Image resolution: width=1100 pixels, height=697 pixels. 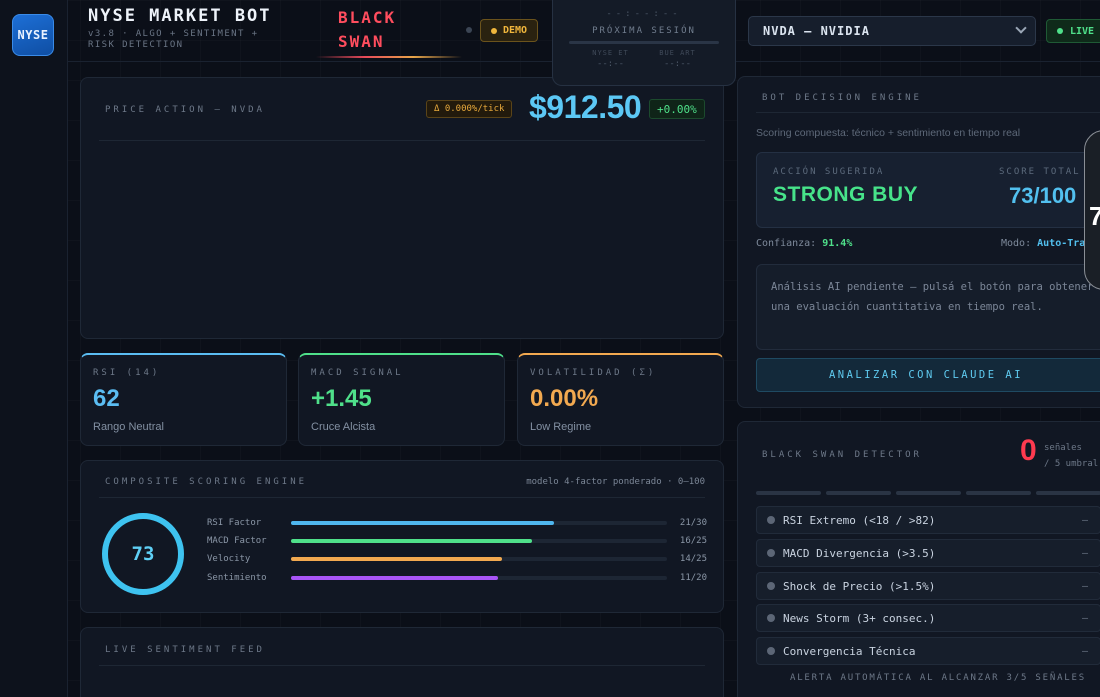 I want to click on session-progress, so click(x=644, y=42).